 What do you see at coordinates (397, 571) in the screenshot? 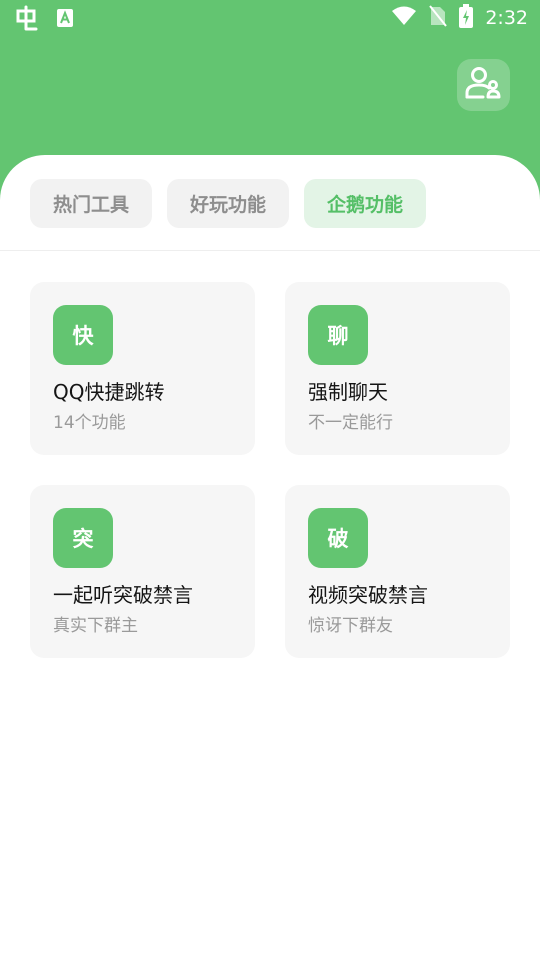
I see `tool-card-video-unmute: 破 视频突破禁言 惊讶下群友` at bounding box center [397, 571].